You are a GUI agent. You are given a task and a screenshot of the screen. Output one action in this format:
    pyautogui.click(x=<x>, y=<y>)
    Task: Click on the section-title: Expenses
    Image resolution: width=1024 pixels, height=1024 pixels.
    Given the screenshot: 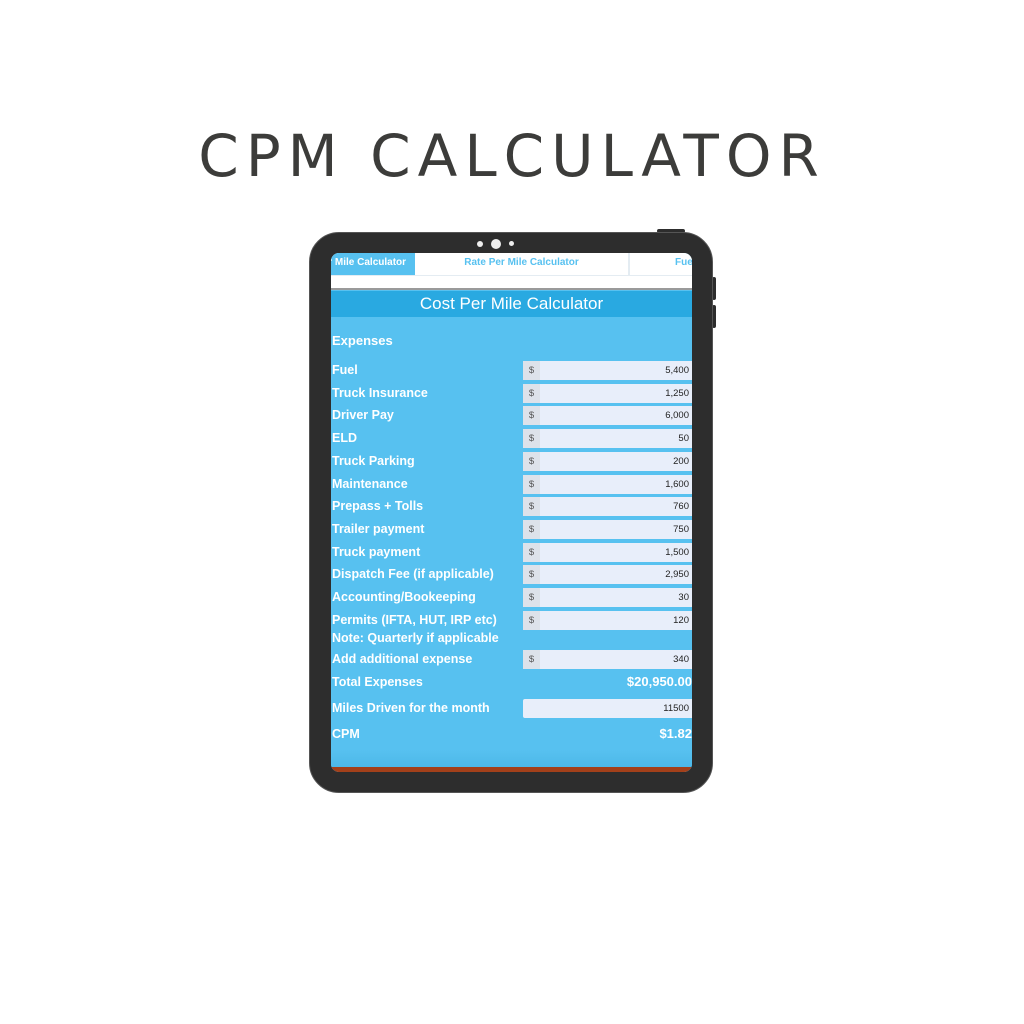 What is the action you would take?
    pyautogui.click(x=362, y=340)
    